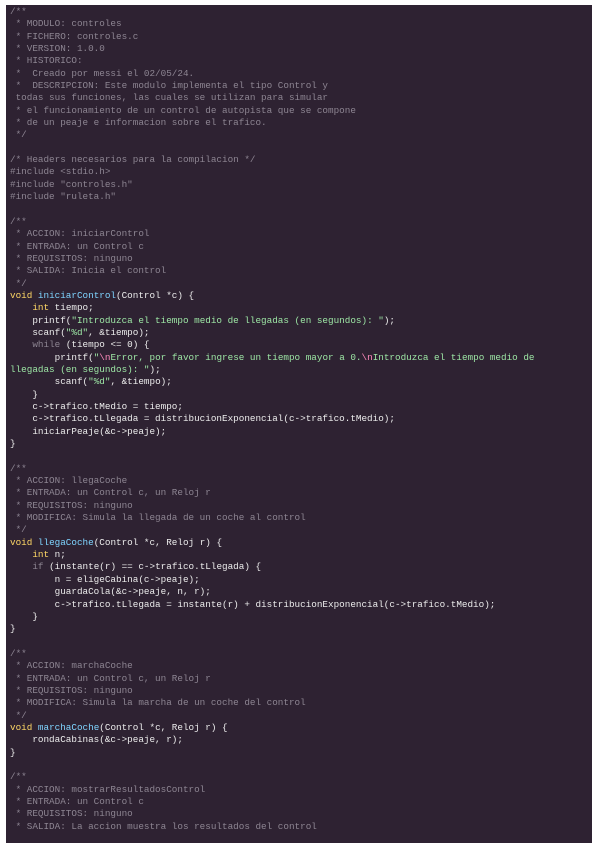  I want to click on code-line: * MODULO: controles, so click(300, 24).